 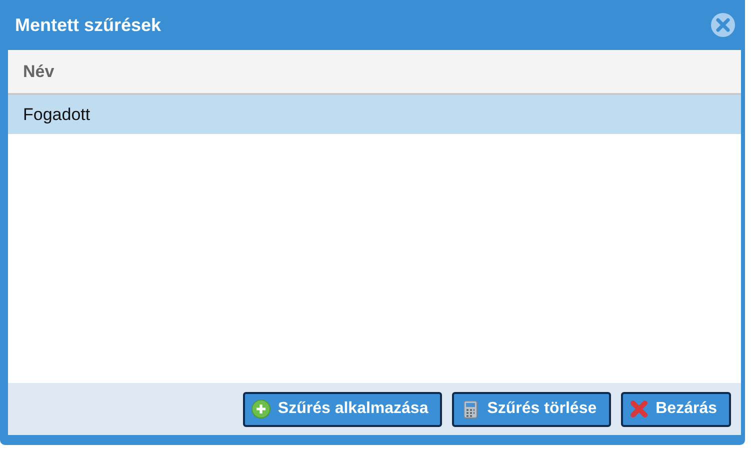 I want to click on apply-button: Szűrés alkalmazása, so click(x=342, y=409).